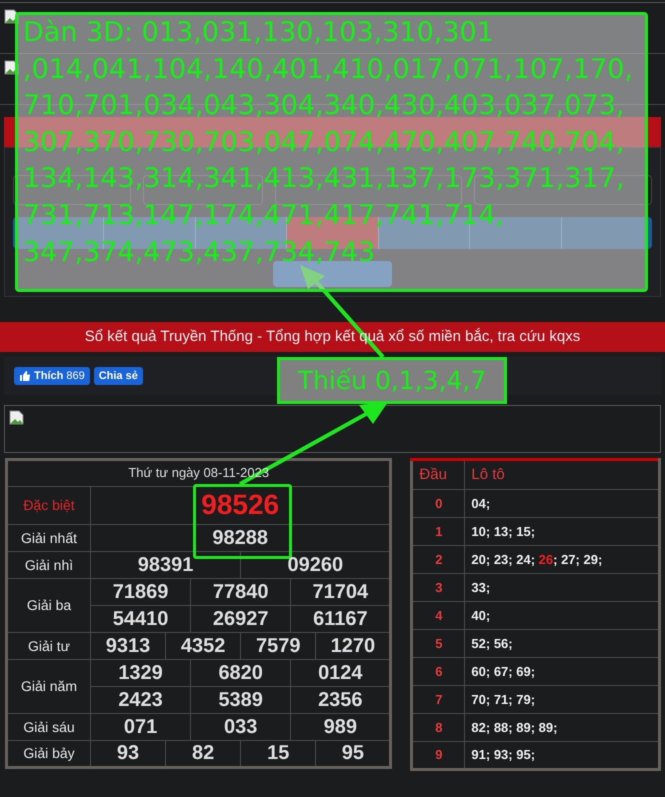 Image resolution: width=665 pixels, height=797 pixels. What do you see at coordinates (353, 645) in the screenshot?
I see `prize-number: 1270` at bounding box center [353, 645].